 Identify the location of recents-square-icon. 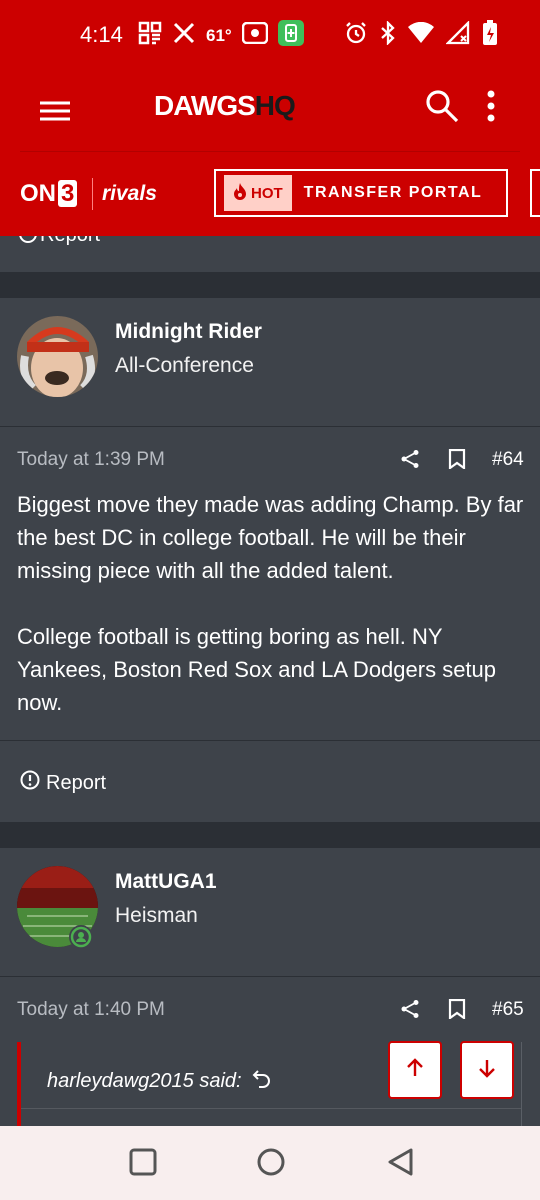
(143, 1164).